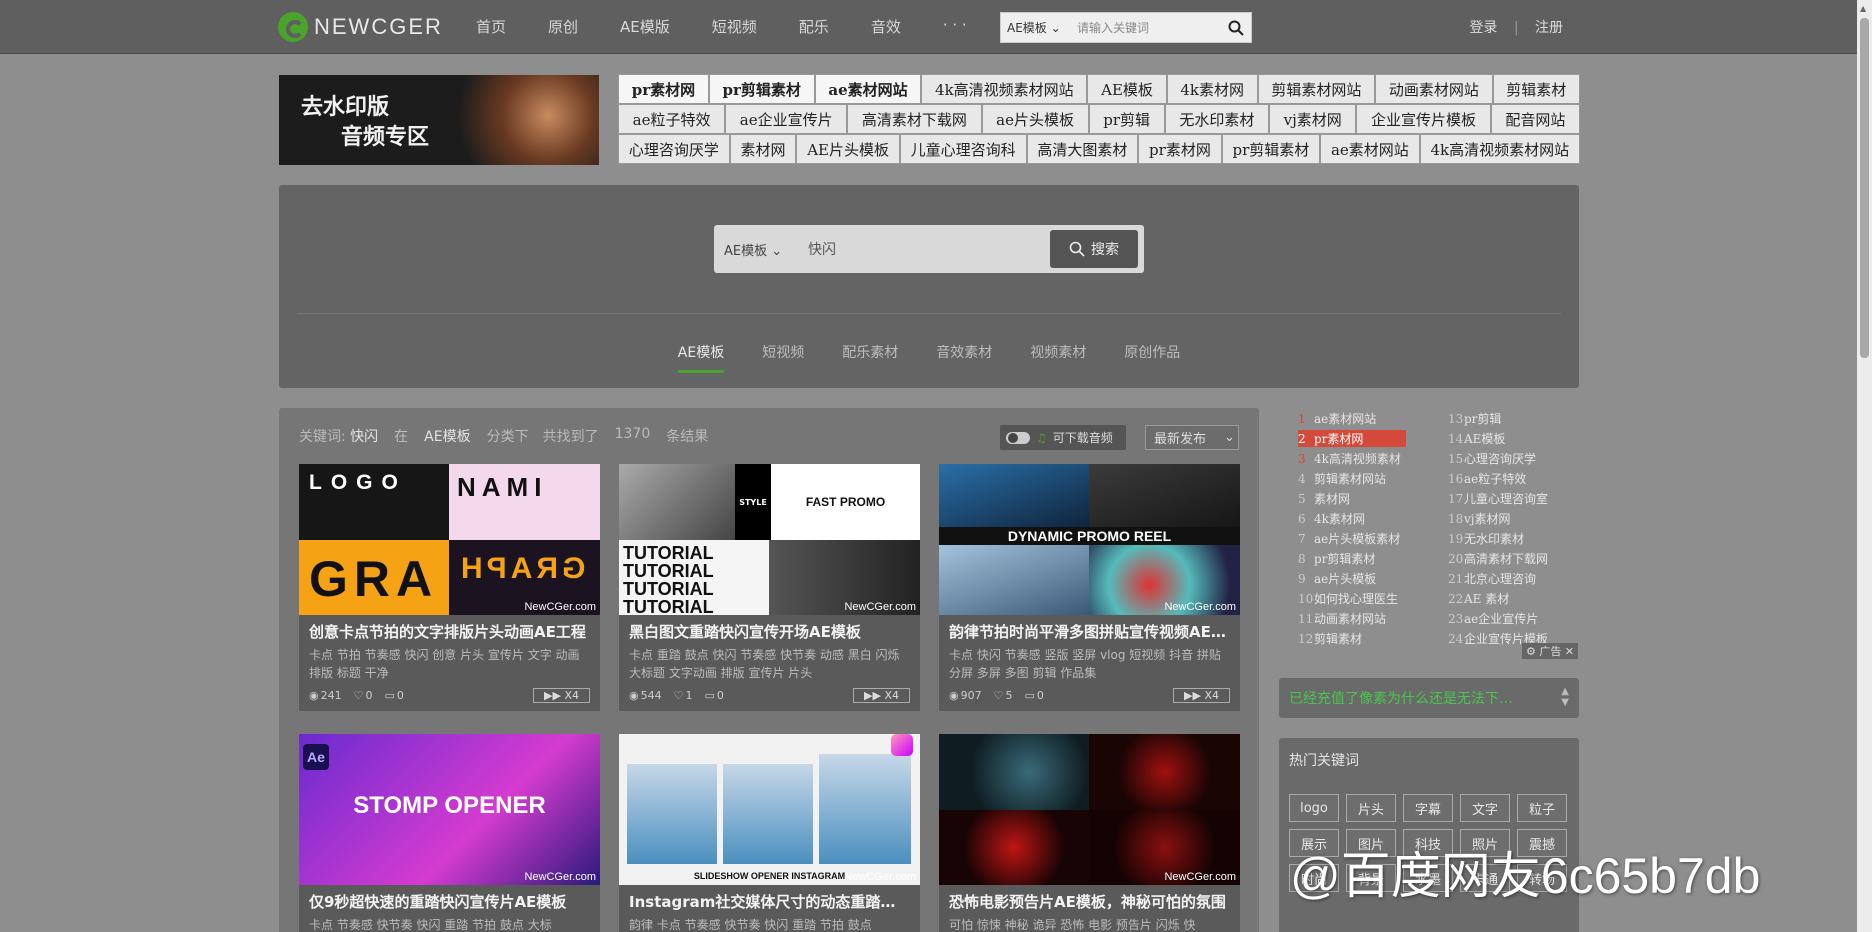 The image size is (1872, 932). I want to click on card-thumbnail: NewCGer.com, so click(1089, 809).